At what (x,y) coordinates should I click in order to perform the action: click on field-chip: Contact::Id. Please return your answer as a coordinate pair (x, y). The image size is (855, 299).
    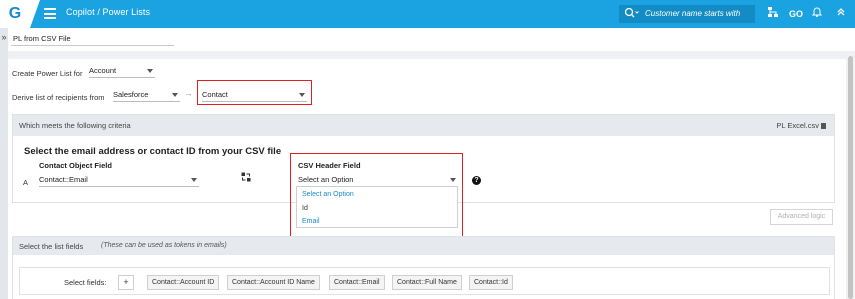
    Looking at the image, I should click on (491, 282).